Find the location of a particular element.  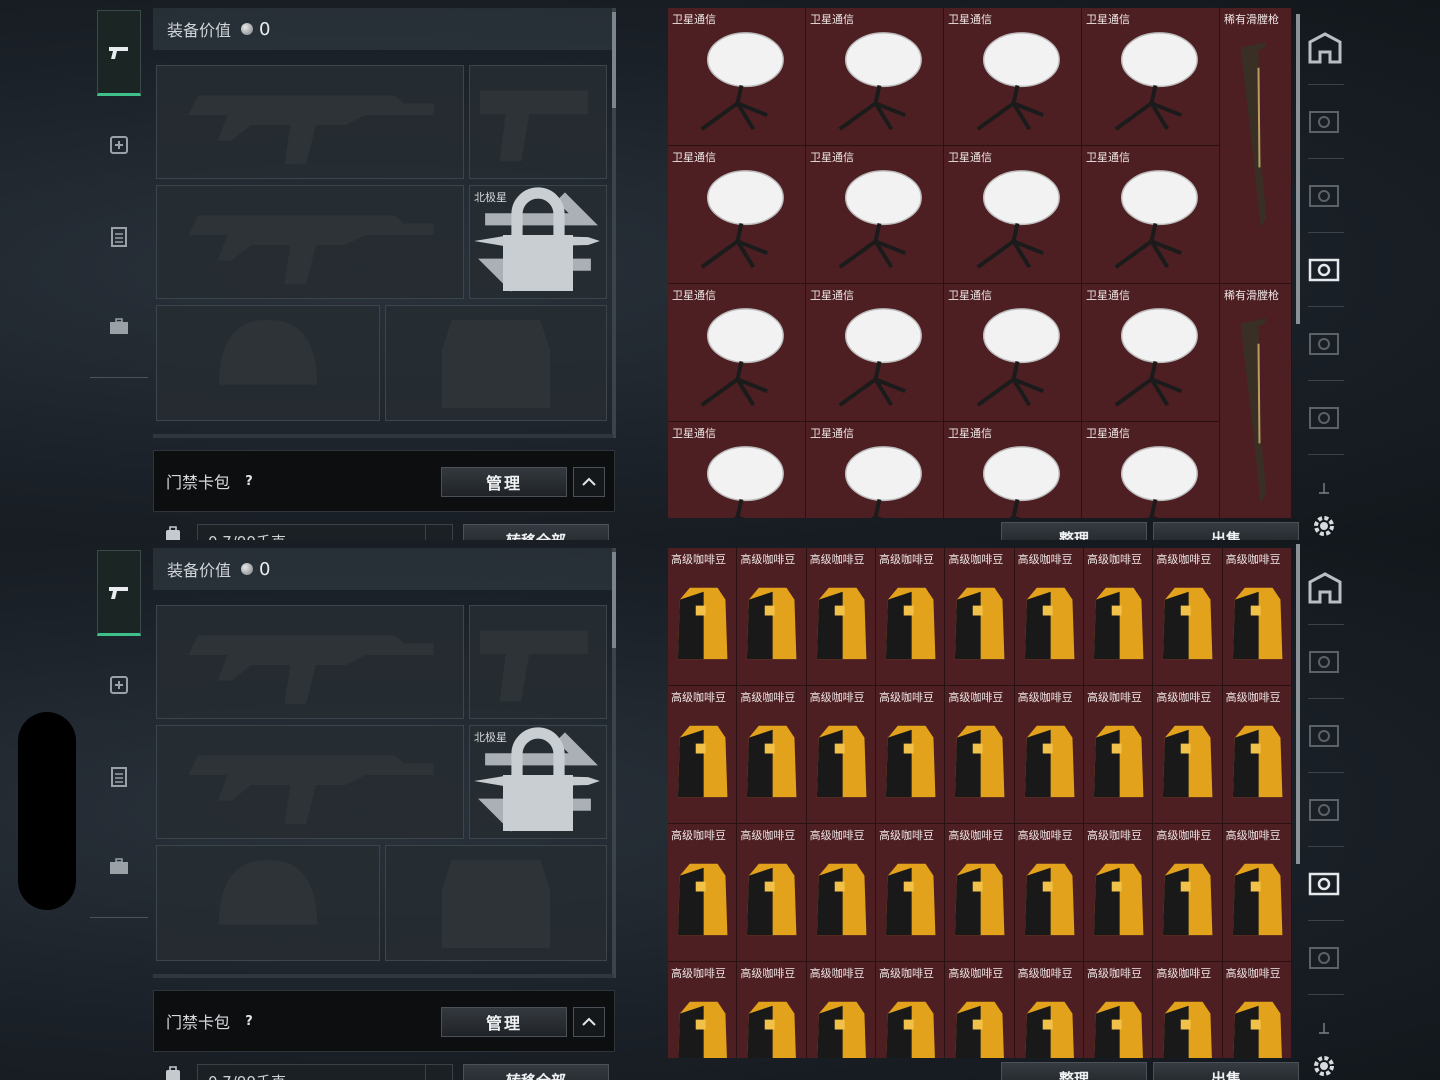

storage-tab-4-active is located at coordinates (1325, 884).